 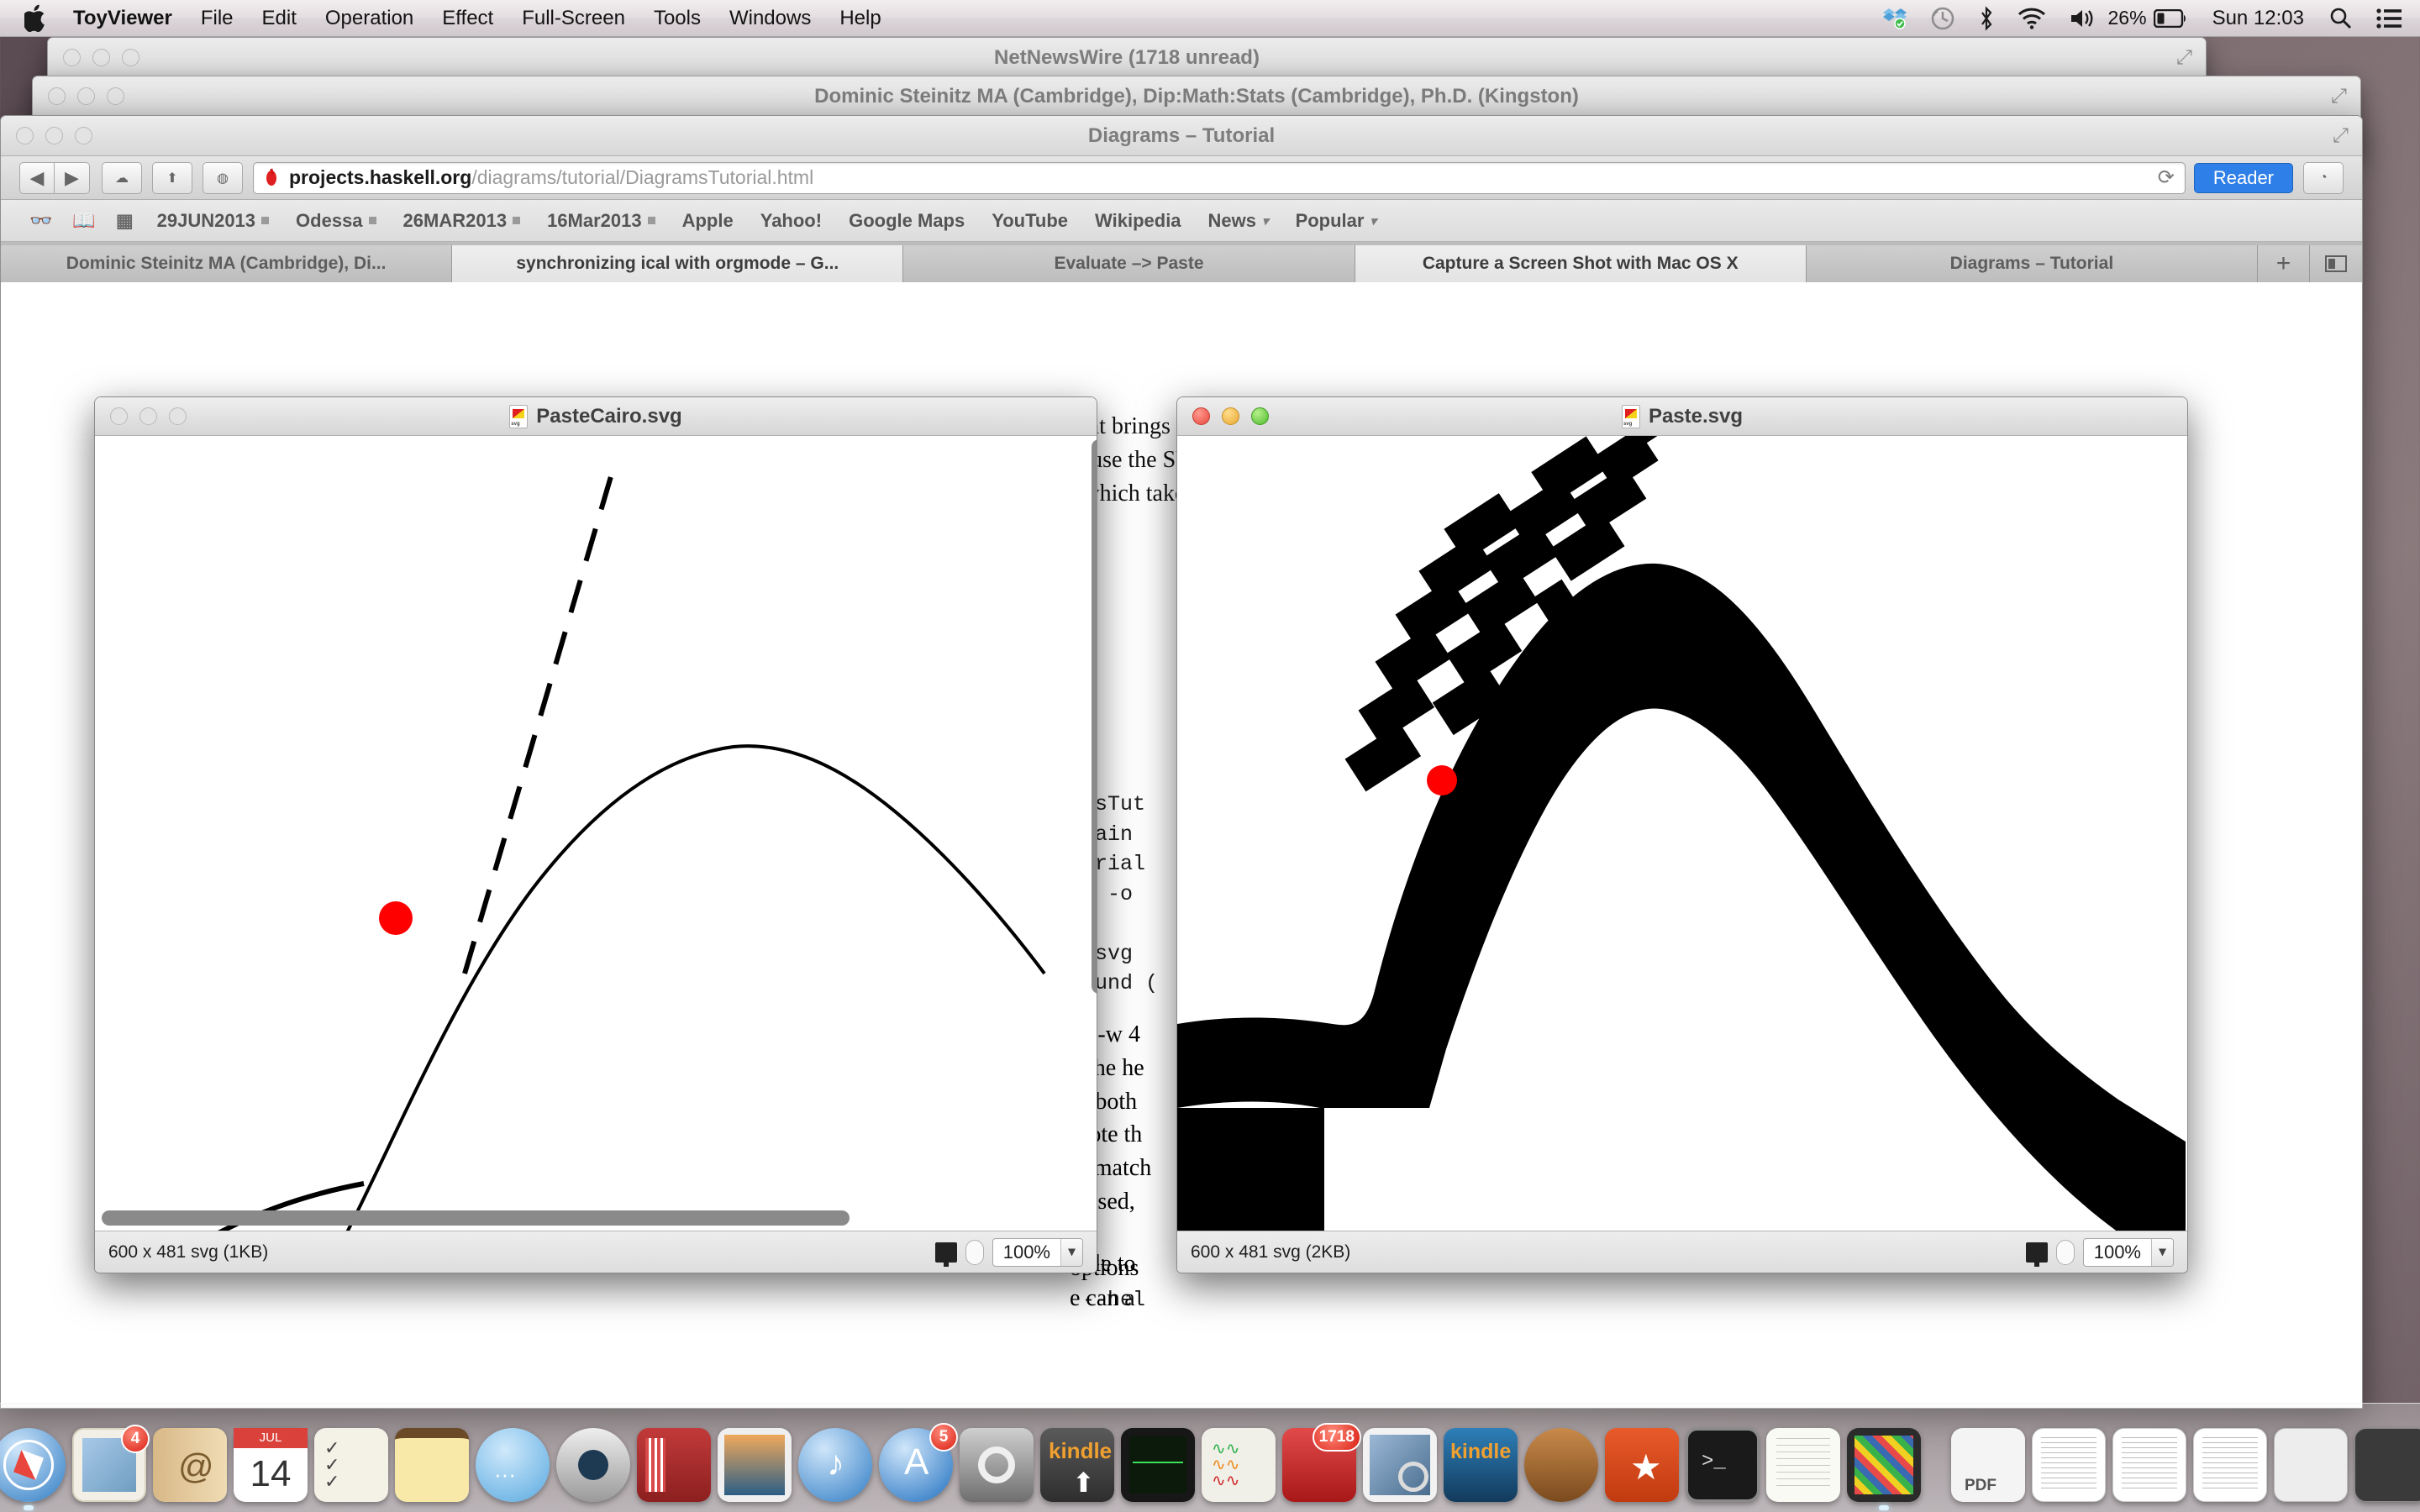 What do you see at coordinates (172, 177) in the screenshot?
I see `share-icon: ⬆` at bounding box center [172, 177].